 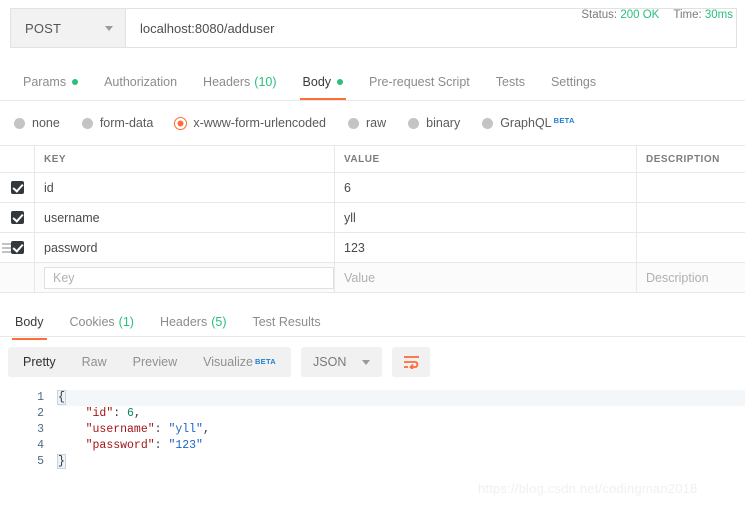 What do you see at coordinates (49, 187) in the screenshot?
I see `row-key-text: id` at bounding box center [49, 187].